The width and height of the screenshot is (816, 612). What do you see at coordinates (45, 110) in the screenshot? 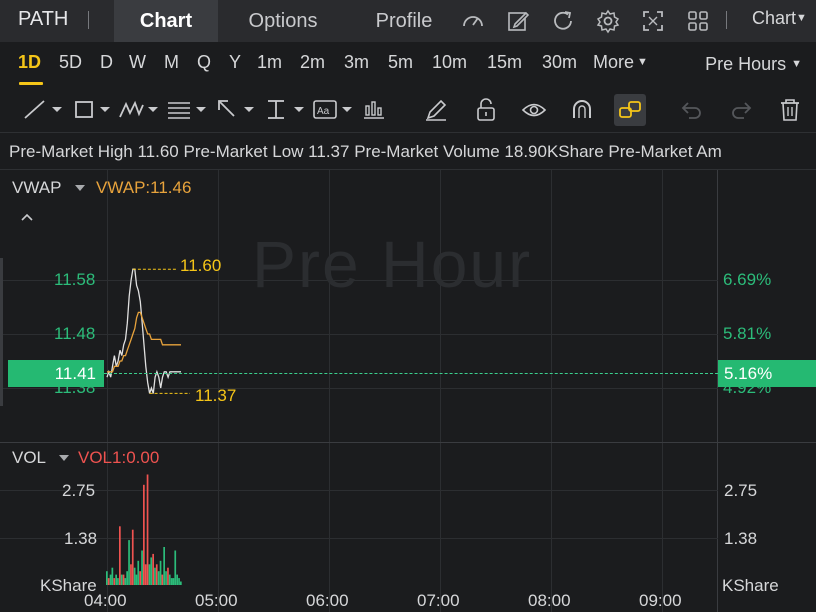
I see `trend-line-icon` at bounding box center [45, 110].